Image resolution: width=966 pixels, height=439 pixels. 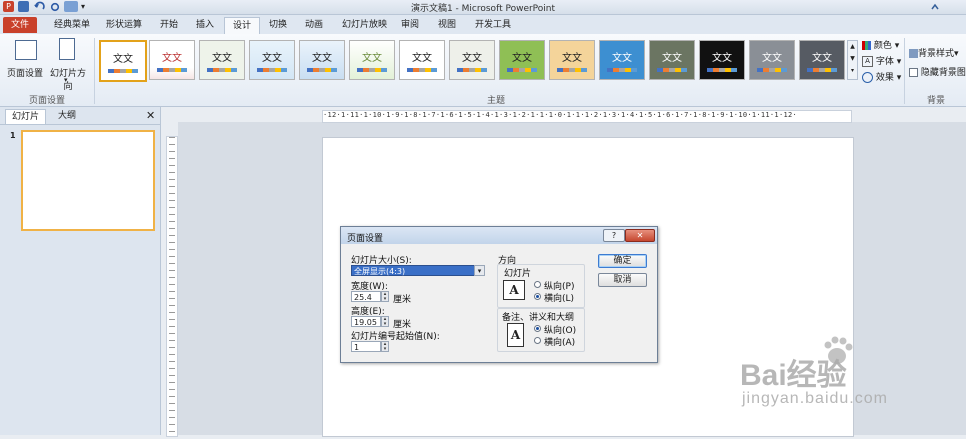 I want to click on tab-slideshow: 幻灯片放映, so click(x=364, y=25).